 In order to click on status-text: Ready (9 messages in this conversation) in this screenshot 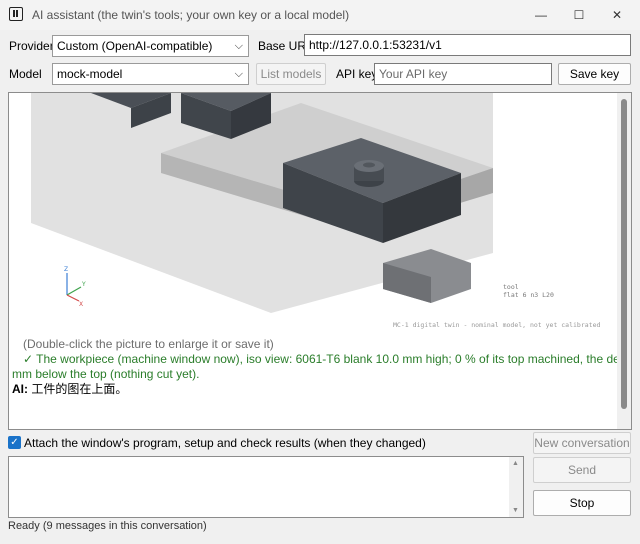, I will do `click(107, 526)`.